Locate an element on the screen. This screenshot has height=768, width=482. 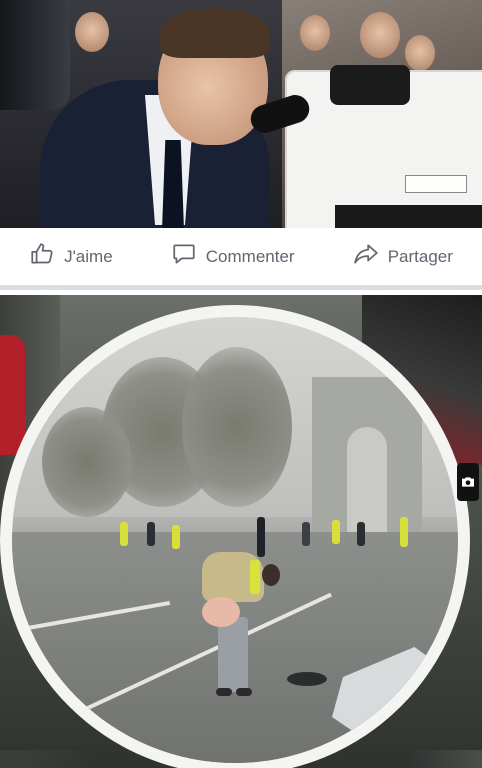
microscope-base is located at coordinates (408, 216).